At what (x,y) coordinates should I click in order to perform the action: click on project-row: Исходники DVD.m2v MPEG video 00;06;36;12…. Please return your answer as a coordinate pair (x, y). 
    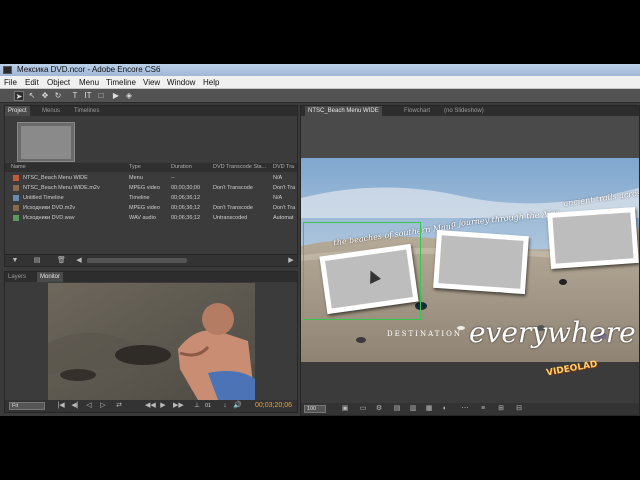
    Looking at the image, I should click on (151, 208).